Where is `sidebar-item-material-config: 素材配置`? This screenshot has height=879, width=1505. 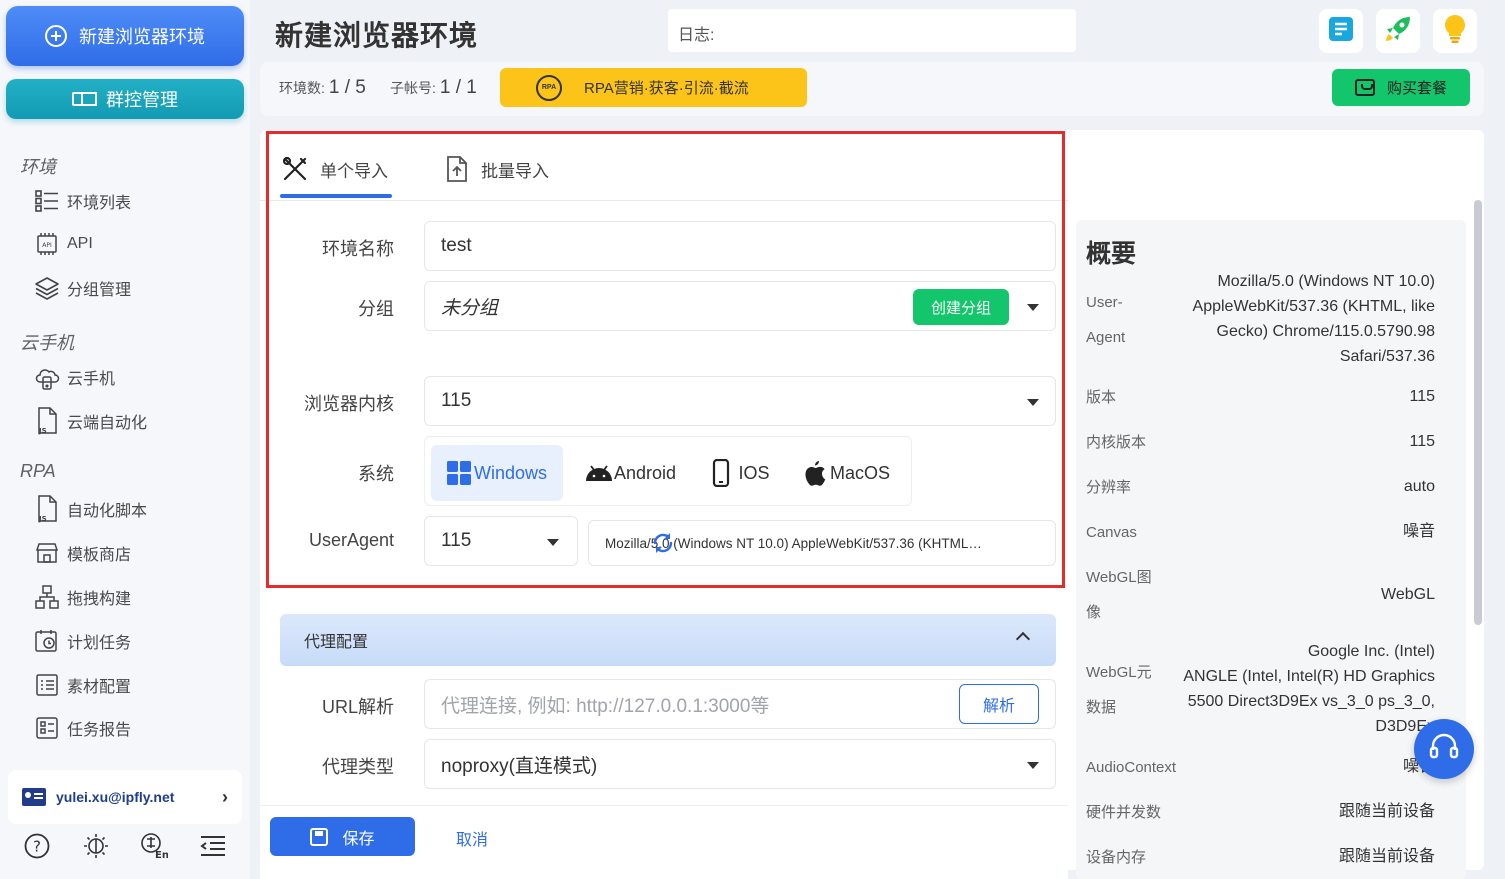
sidebar-item-material-config: 素材配置 is located at coordinates (82, 685).